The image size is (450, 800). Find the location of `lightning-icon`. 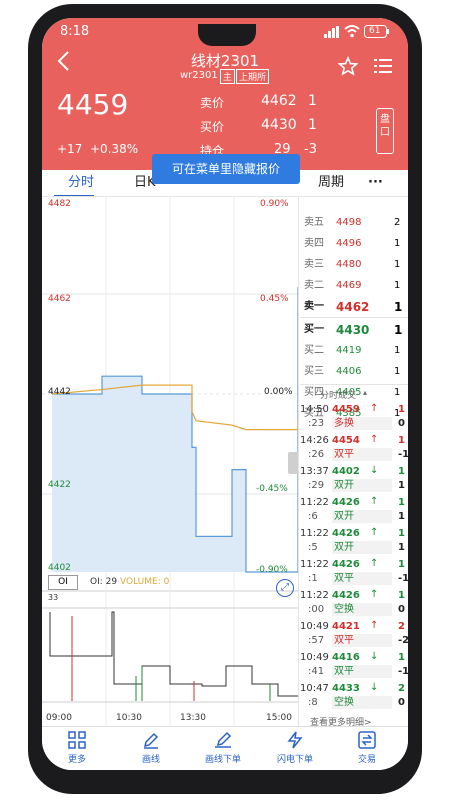

lightning-icon is located at coordinates (295, 740).